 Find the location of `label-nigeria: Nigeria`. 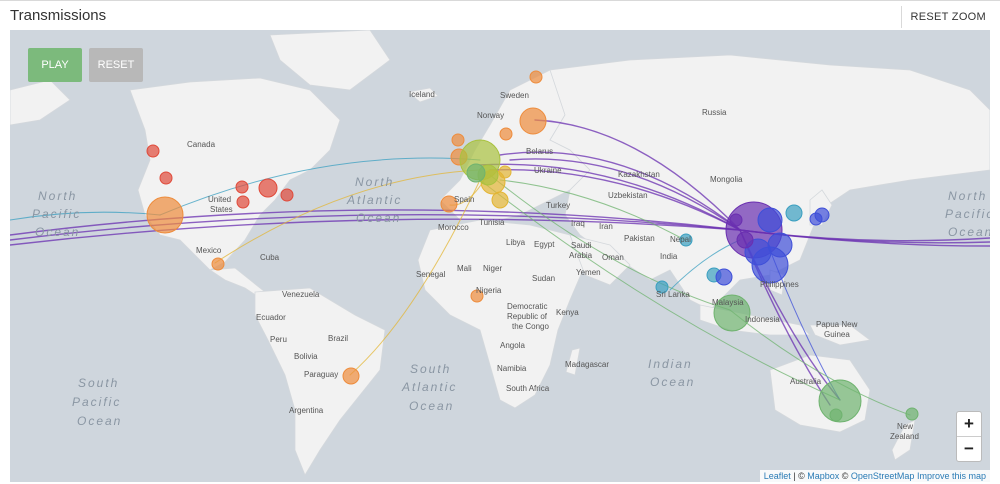

label-nigeria: Nigeria is located at coordinates (489, 290).